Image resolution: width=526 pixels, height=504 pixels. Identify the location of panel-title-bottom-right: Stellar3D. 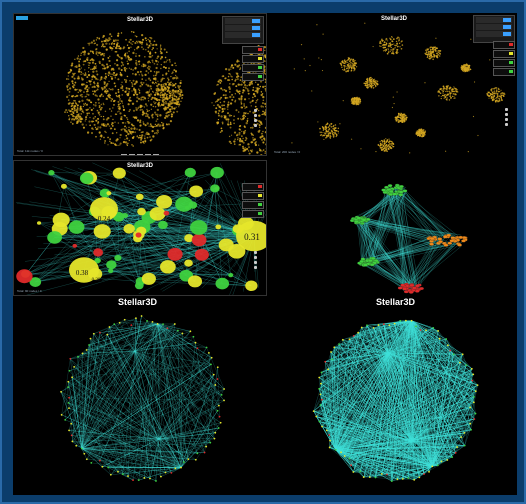
(396, 302).